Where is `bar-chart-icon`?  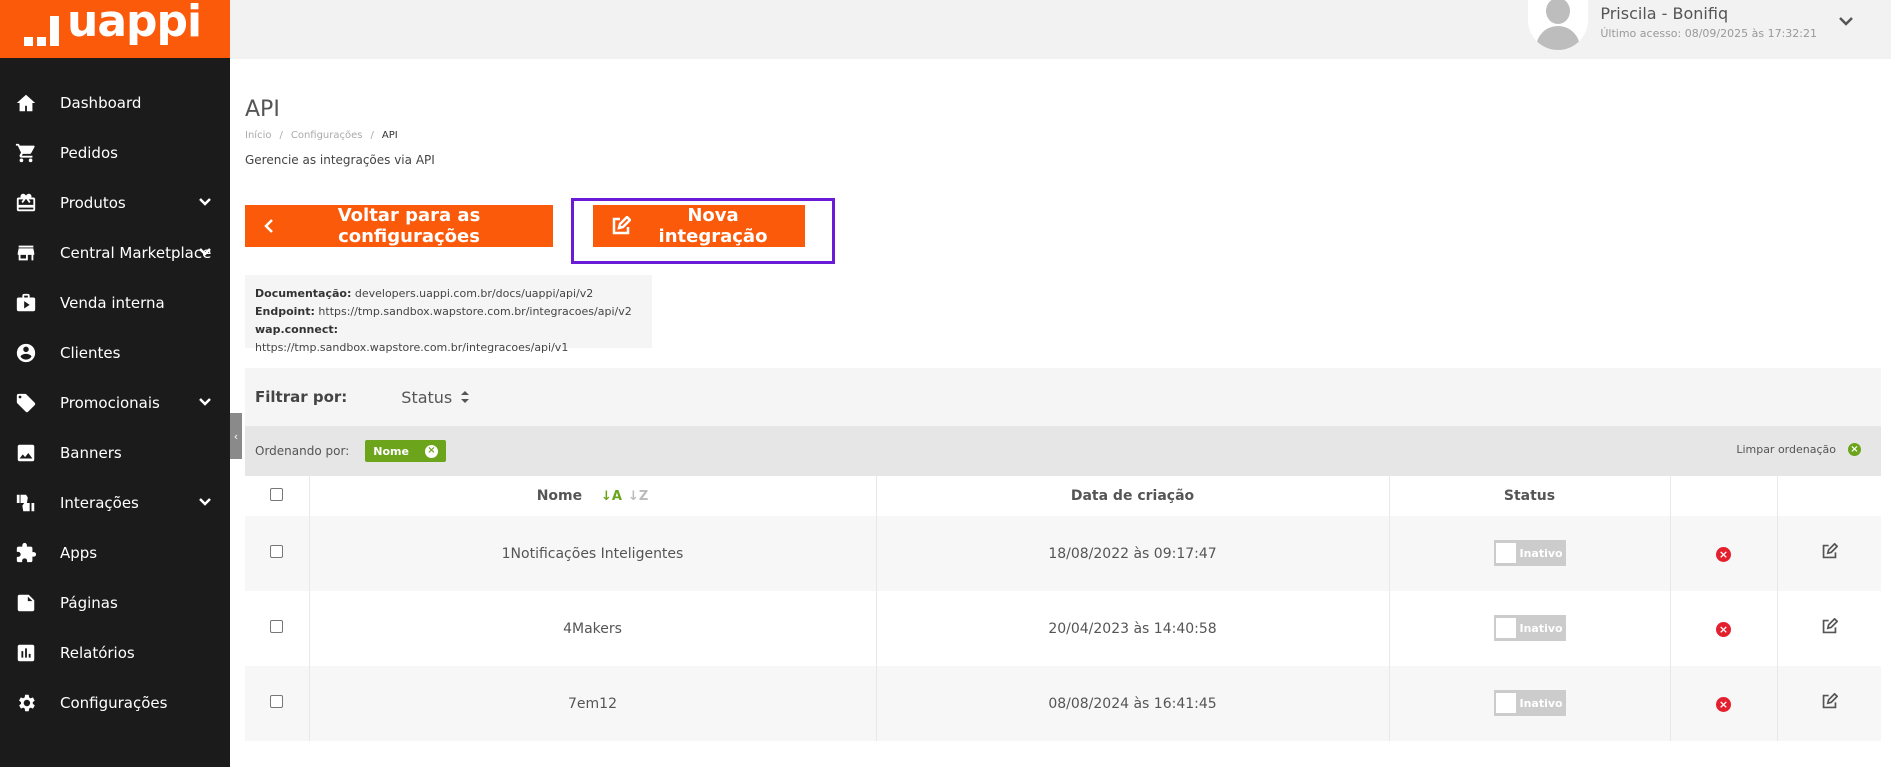
bar-chart-icon is located at coordinates (26, 653).